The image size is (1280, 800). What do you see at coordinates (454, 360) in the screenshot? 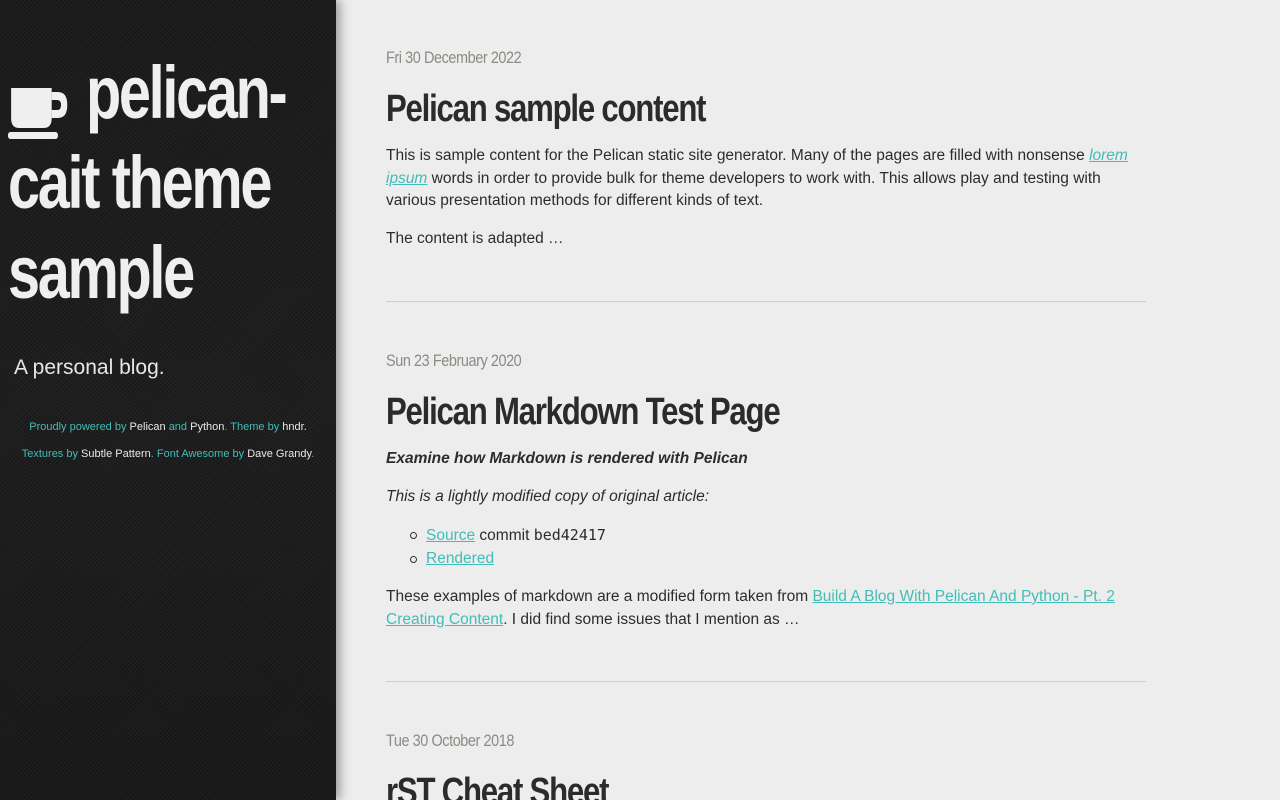
I see `post-date: Sun 23 February 2020` at bounding box center [454, 360].